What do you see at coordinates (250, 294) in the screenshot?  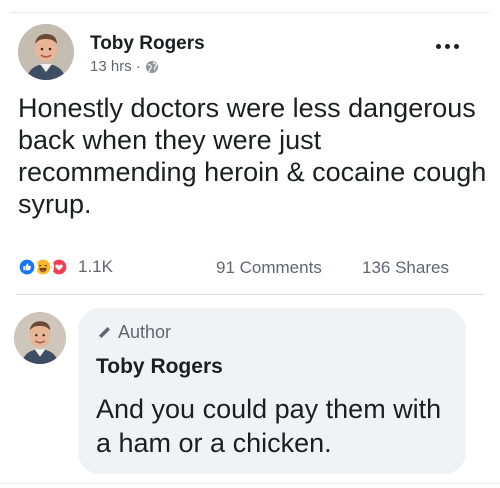 I see `reactions-divider` at bounding box center [250, 294].